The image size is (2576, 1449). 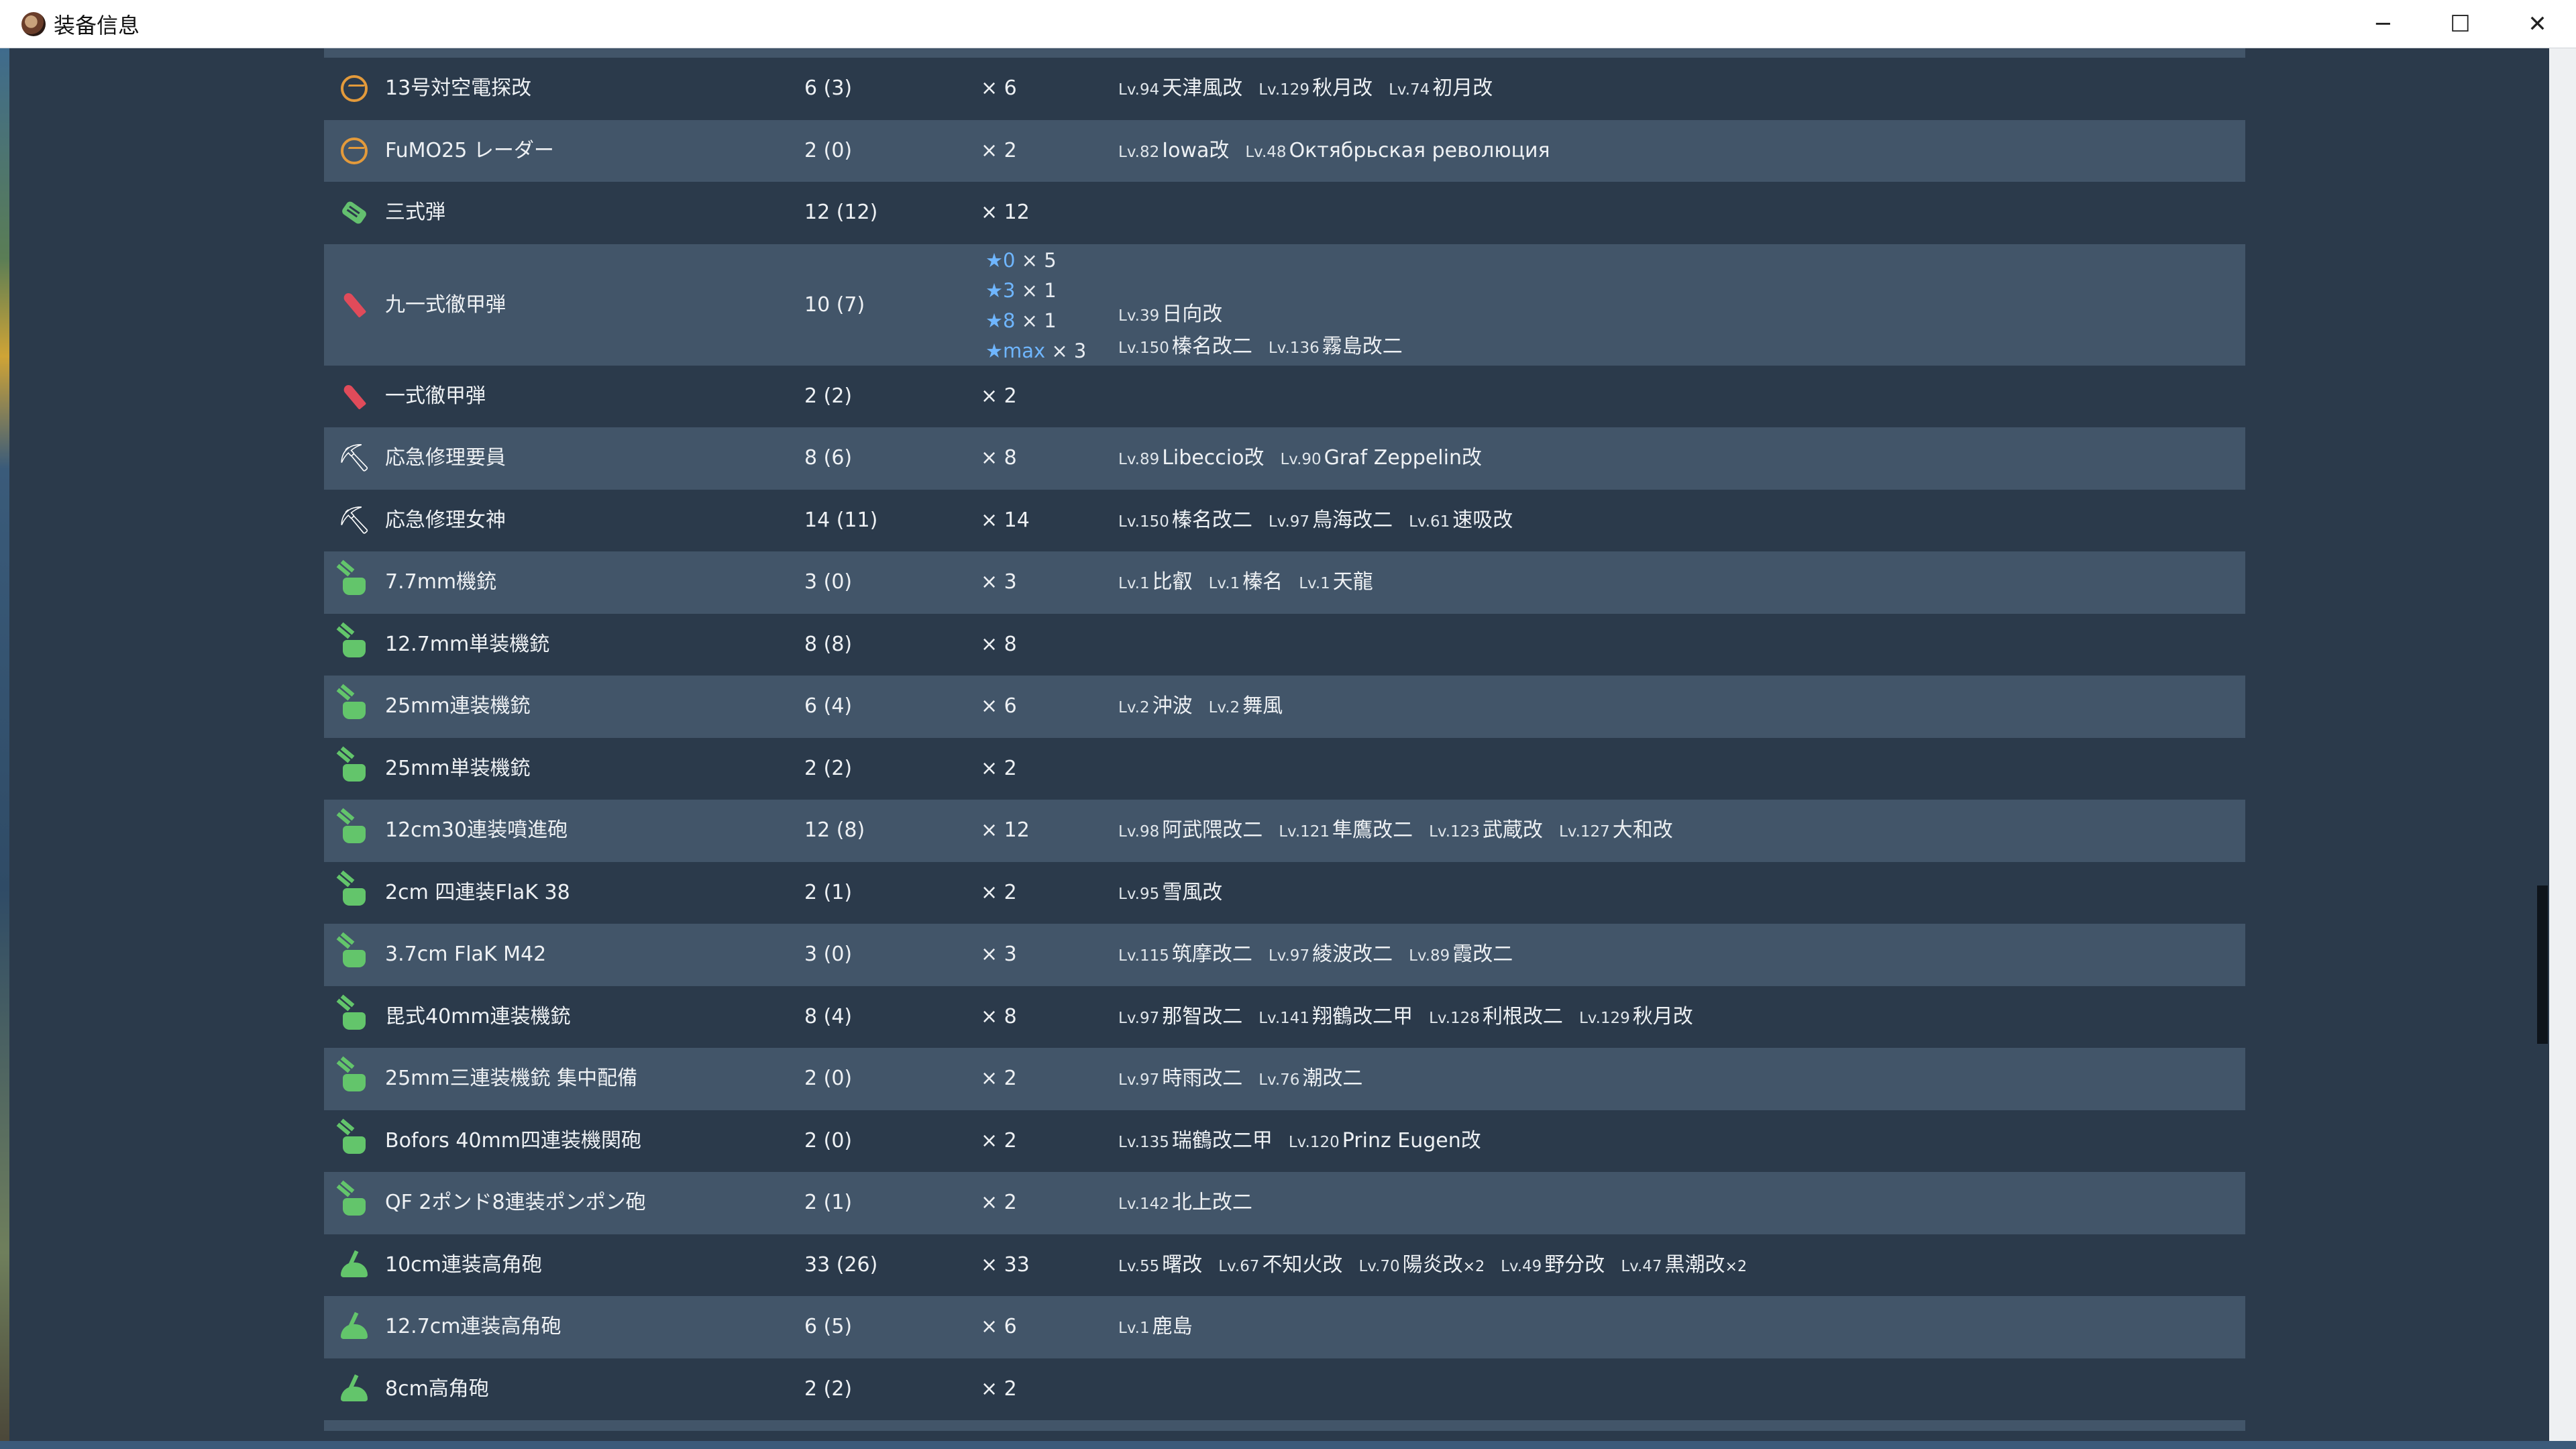 What do you see at coordinates (1134, 707) in the screenshot?
I see `ship-level: Lv.2` at bounding box center [1134, 707].